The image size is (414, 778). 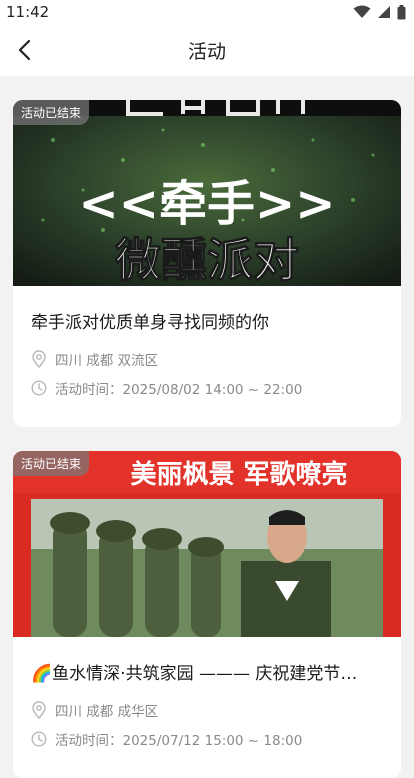 I want to click on cover-title-bottom: 微醺派对, so click(x=206, y=259).